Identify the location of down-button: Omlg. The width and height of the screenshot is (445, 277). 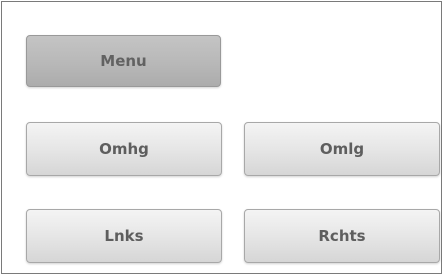
(342, 149).